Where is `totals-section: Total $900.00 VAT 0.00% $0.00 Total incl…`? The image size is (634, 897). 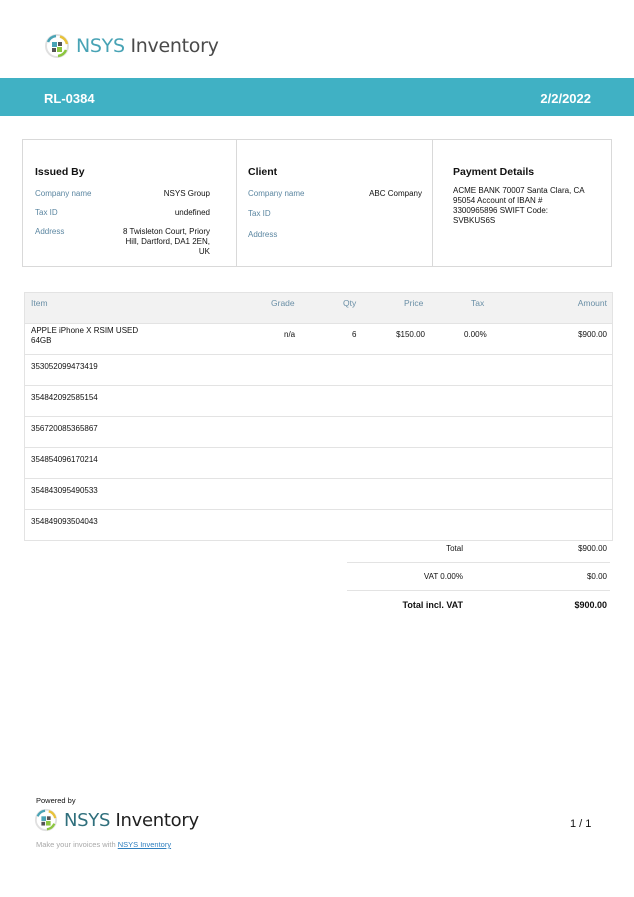
totals-section: Total $900.00 VAT 0.00% $0.00 Total incl… is located at coordinates (478, 576).